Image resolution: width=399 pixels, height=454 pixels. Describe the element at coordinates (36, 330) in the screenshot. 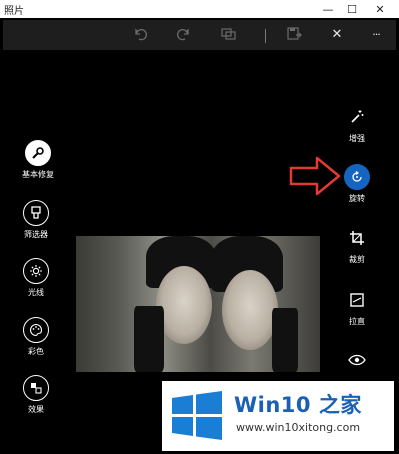

I see `palette-icon` at that location.